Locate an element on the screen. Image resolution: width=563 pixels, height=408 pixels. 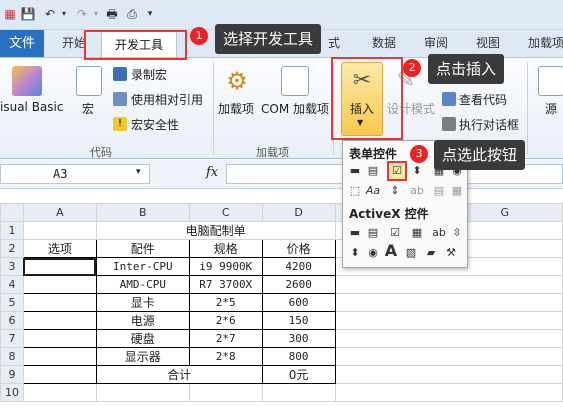
redo-dropdown-icon: ▾ is located at coordinates (96, 14).